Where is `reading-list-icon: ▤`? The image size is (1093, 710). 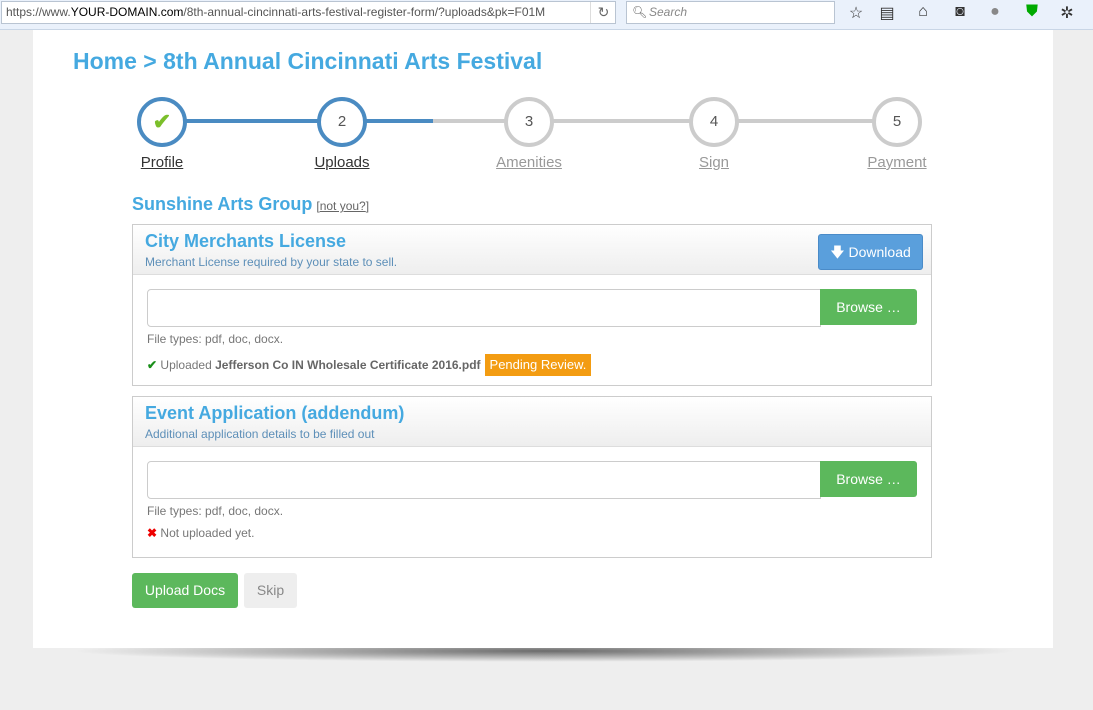 reading-list-icon: ▤ is located at coordinates (887, 13).